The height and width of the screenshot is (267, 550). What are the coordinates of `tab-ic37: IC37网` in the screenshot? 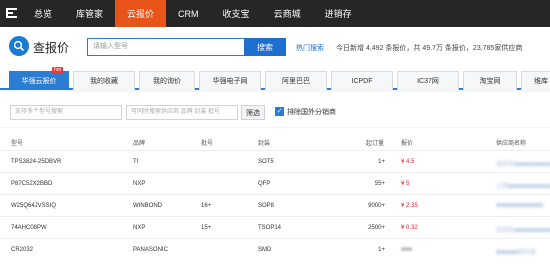 It's located at (428, 80).